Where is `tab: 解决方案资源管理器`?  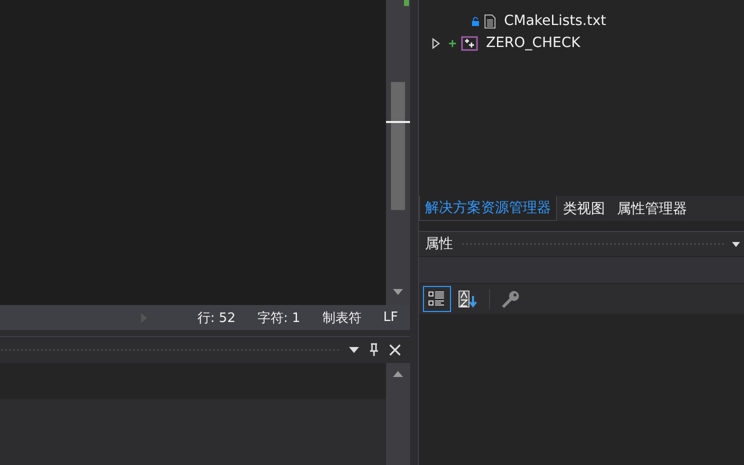 tab: 解决方案资源管理器 is located at coordinates (488, 208).